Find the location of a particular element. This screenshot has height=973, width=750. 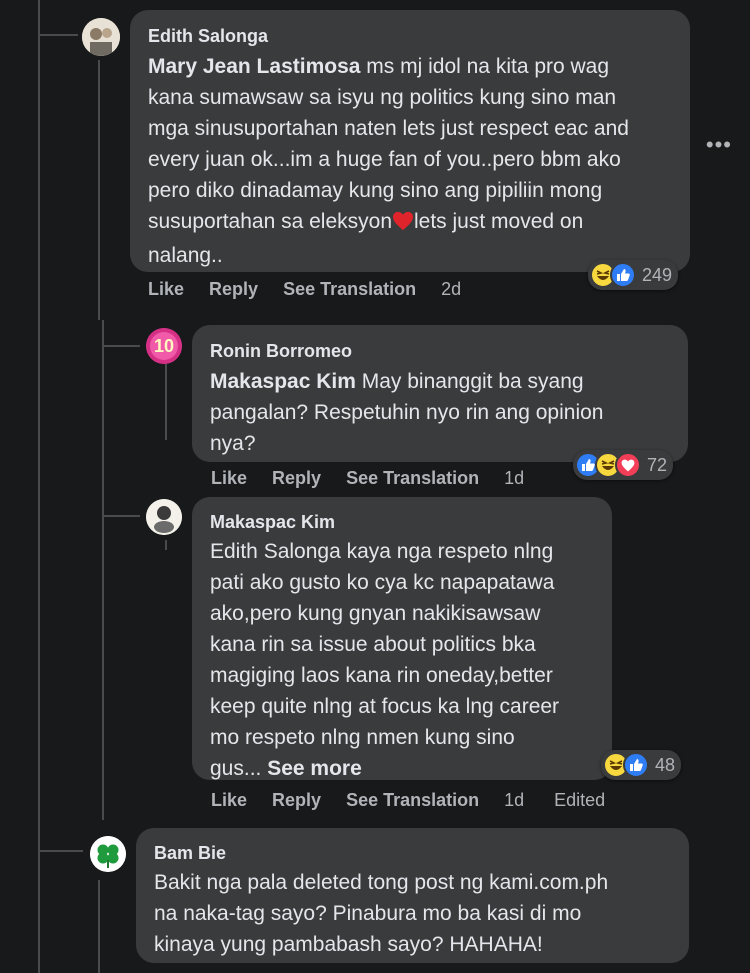

comment-actions: Like Reply See Translation 1d Edited is located at coordinates (420, 800).